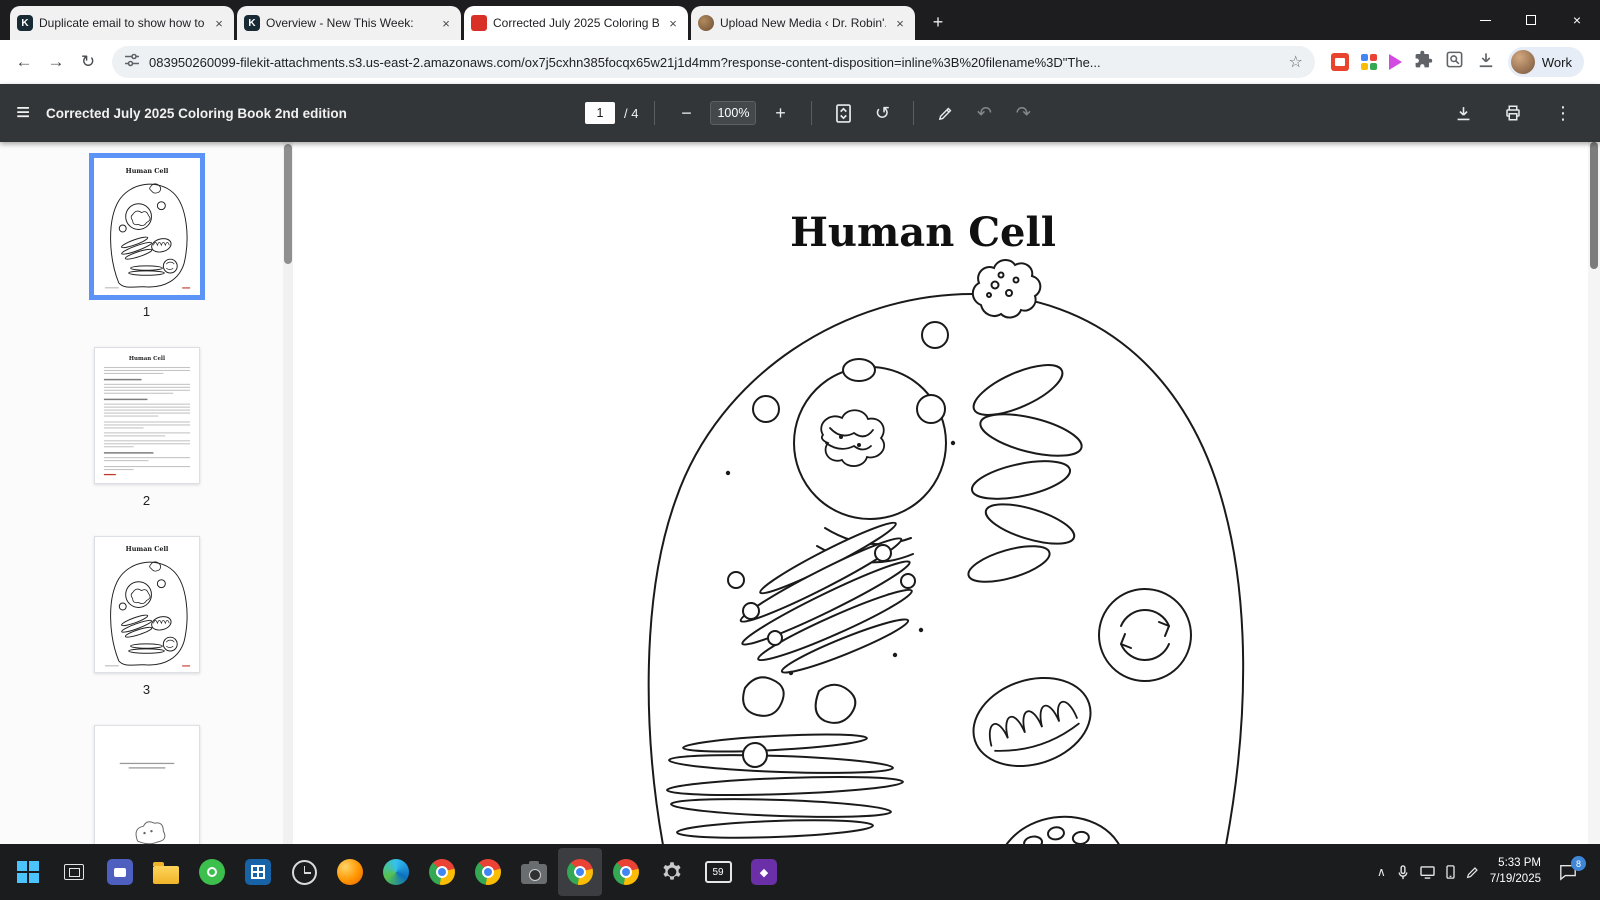 Image resolution: width=1600 pixels, height=900 pixels. I want to click on site-settings-icon, so click(132, 62).